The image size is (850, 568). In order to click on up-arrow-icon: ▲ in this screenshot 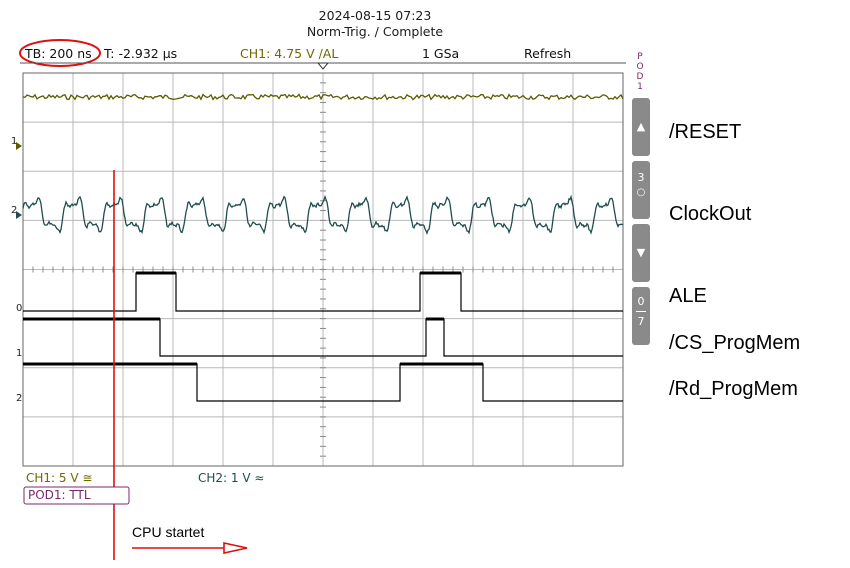, I will do `click(641, 126)`.